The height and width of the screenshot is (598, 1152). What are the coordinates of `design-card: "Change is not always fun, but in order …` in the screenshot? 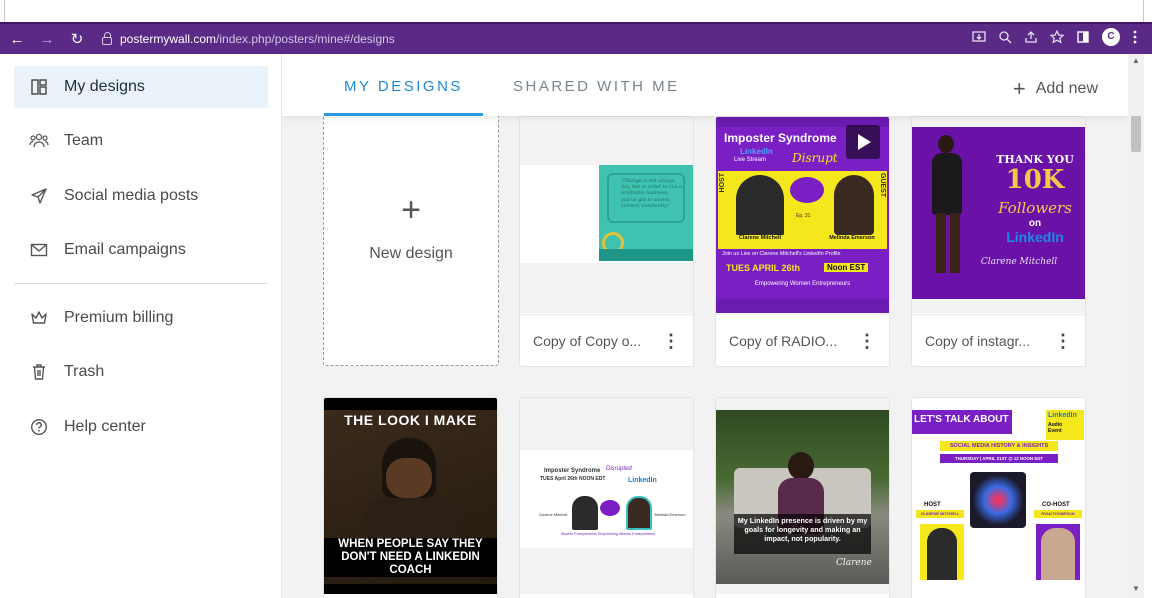 It's located at (606, 241).